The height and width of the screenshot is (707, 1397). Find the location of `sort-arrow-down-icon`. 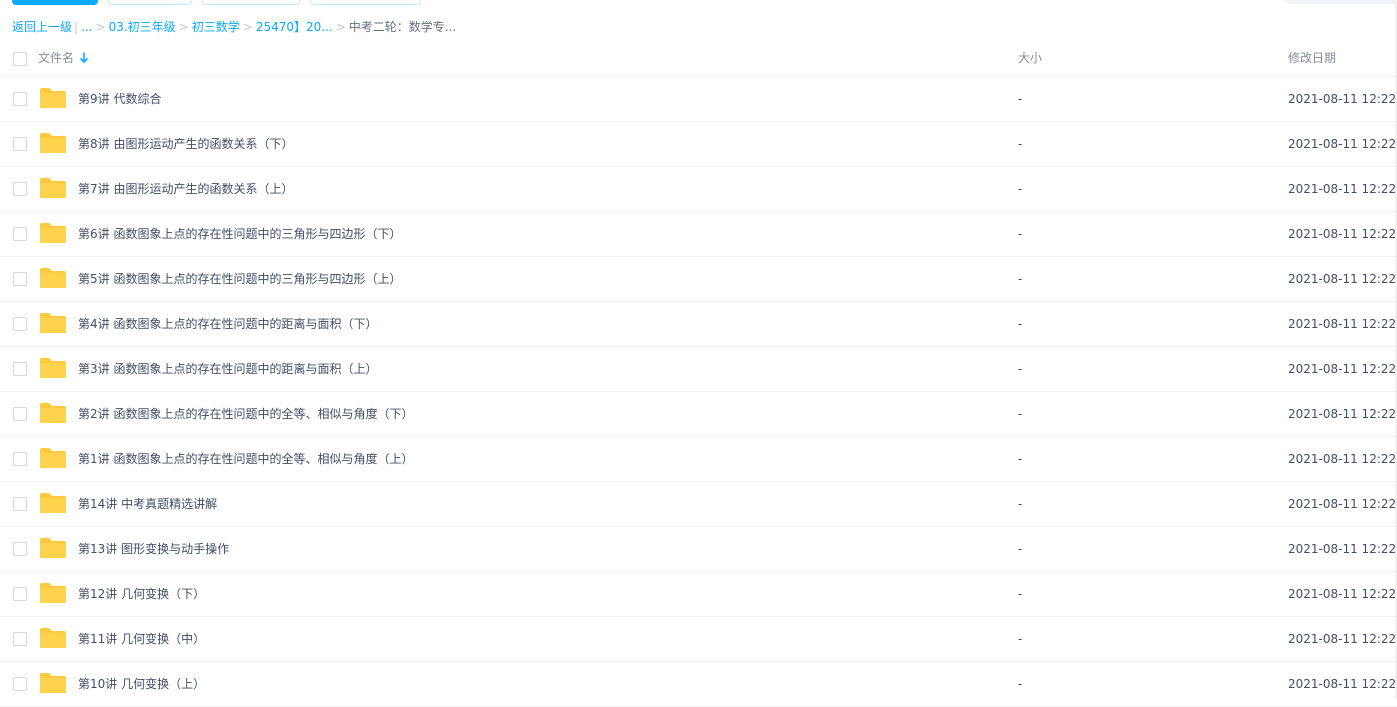

sort-arrow-down-icon is located at coordinates (84, 58).